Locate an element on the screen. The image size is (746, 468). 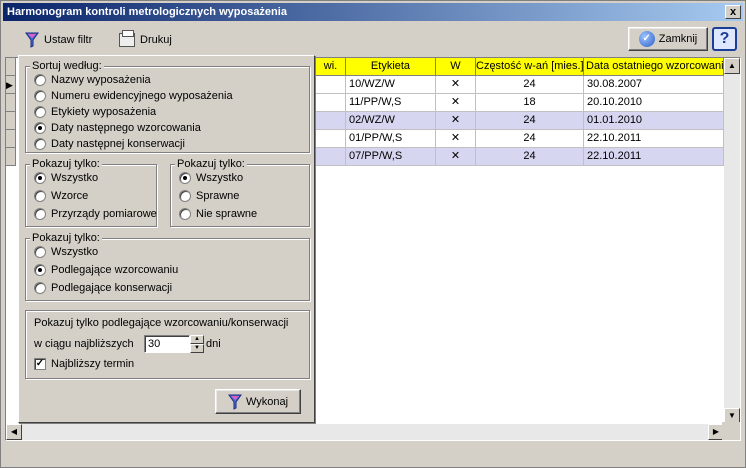
show-type-instruments: Przyrządy pomiarowe is located at coordinates (95, 214).